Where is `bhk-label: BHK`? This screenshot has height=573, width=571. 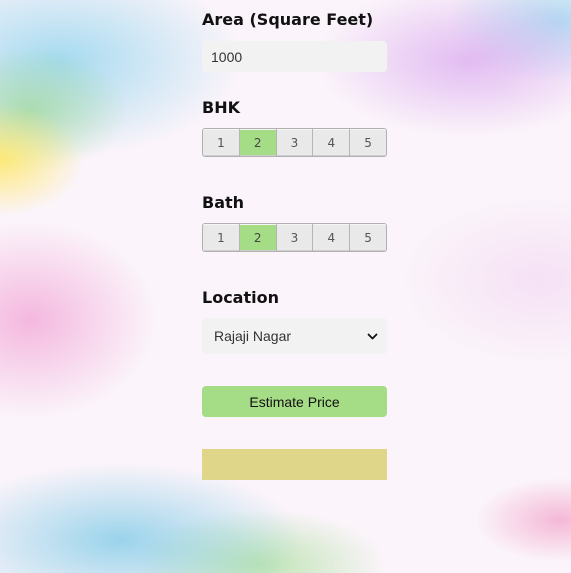
bhk-label: BHK is located at coordinates (221, 107).